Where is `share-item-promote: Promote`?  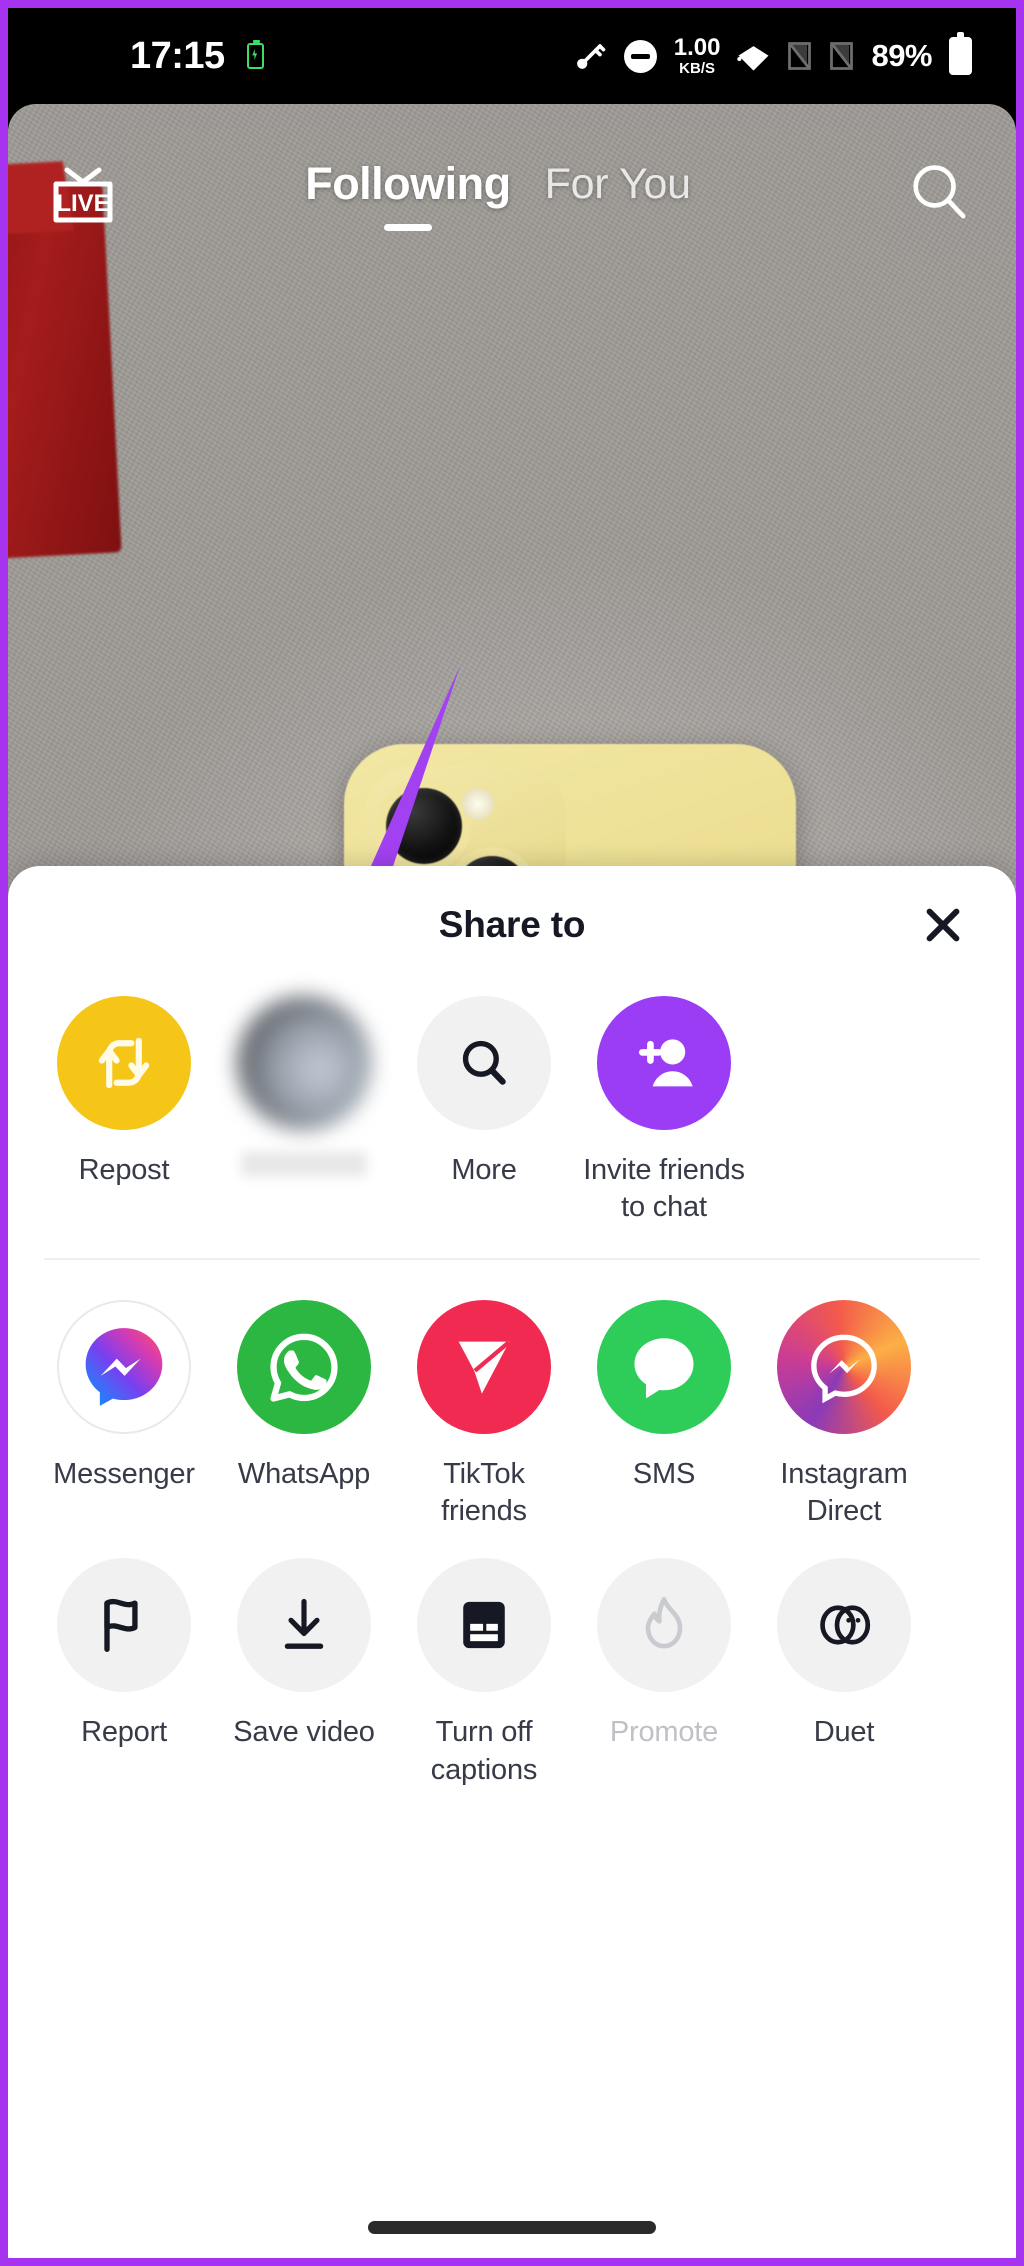
share-item-promote: Promote is located at coordinates (664, 1673).